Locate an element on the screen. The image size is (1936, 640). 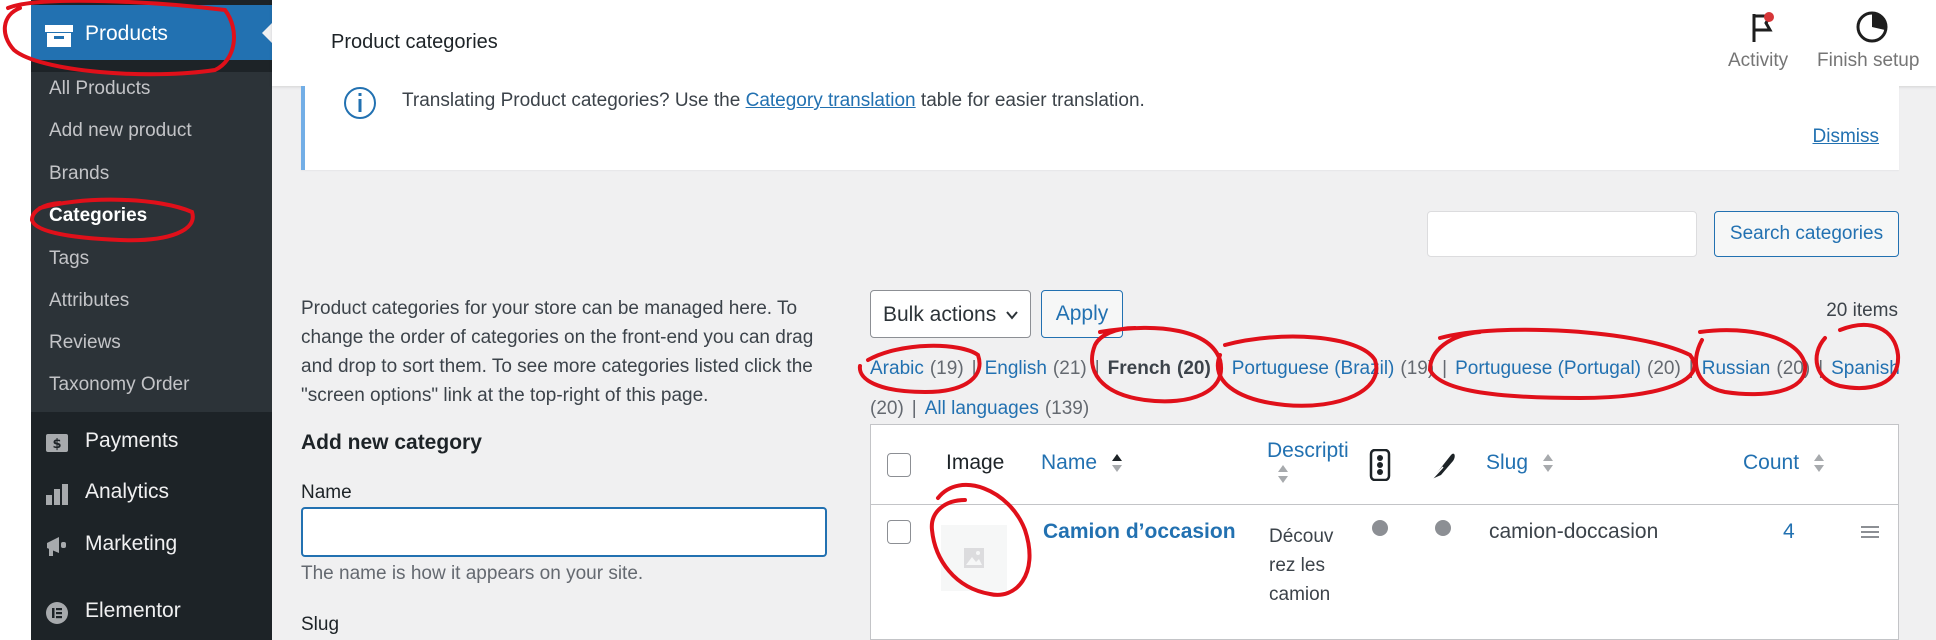
column-description-sort: Descripti is located at coordinates (1308, 462).